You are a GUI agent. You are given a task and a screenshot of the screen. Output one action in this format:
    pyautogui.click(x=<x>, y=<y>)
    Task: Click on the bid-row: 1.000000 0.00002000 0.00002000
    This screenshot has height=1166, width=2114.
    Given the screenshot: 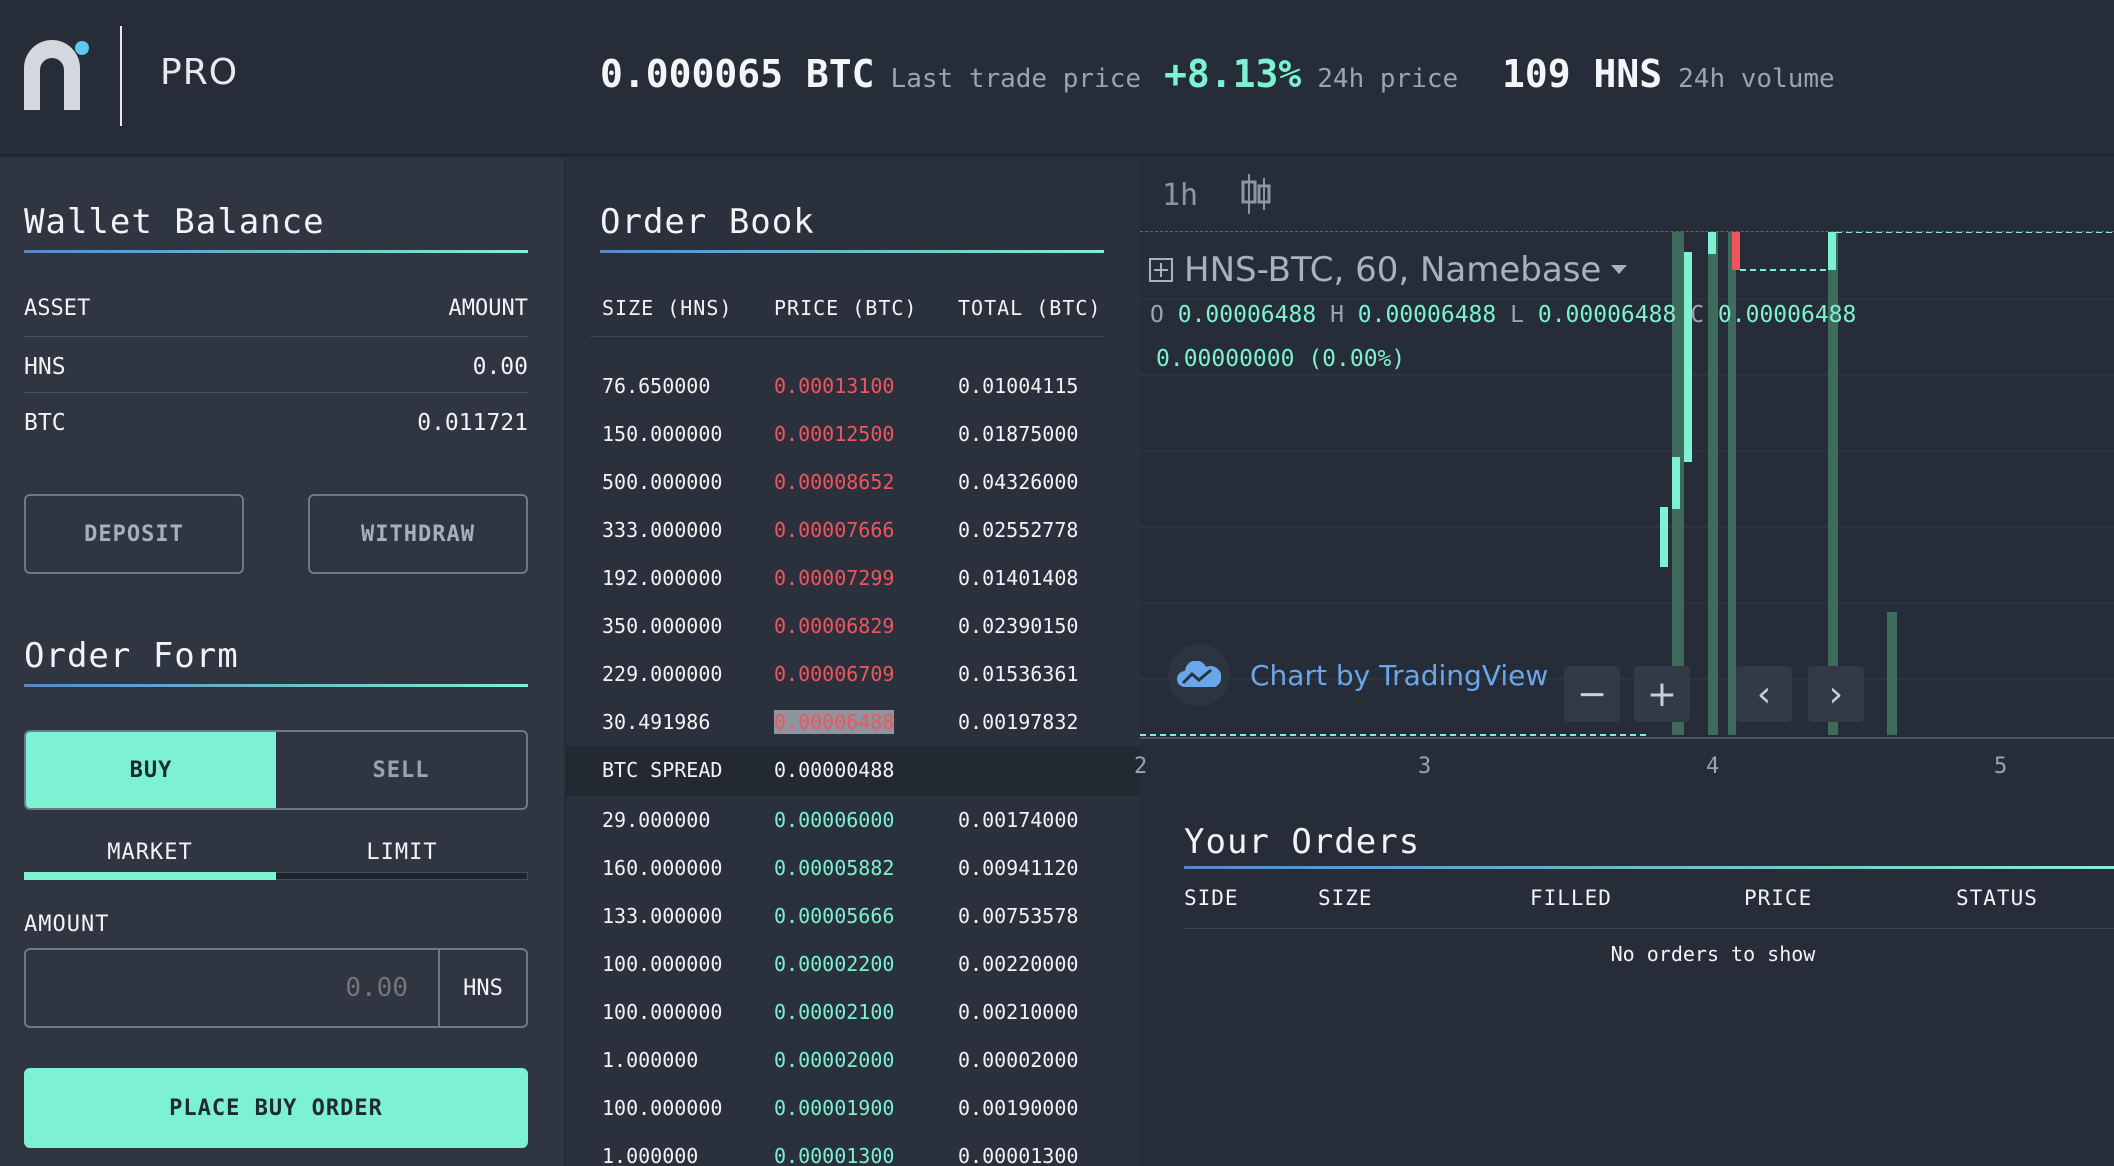 What is the action you would take?
    pyautogui.click(x=853, y=1060)
    